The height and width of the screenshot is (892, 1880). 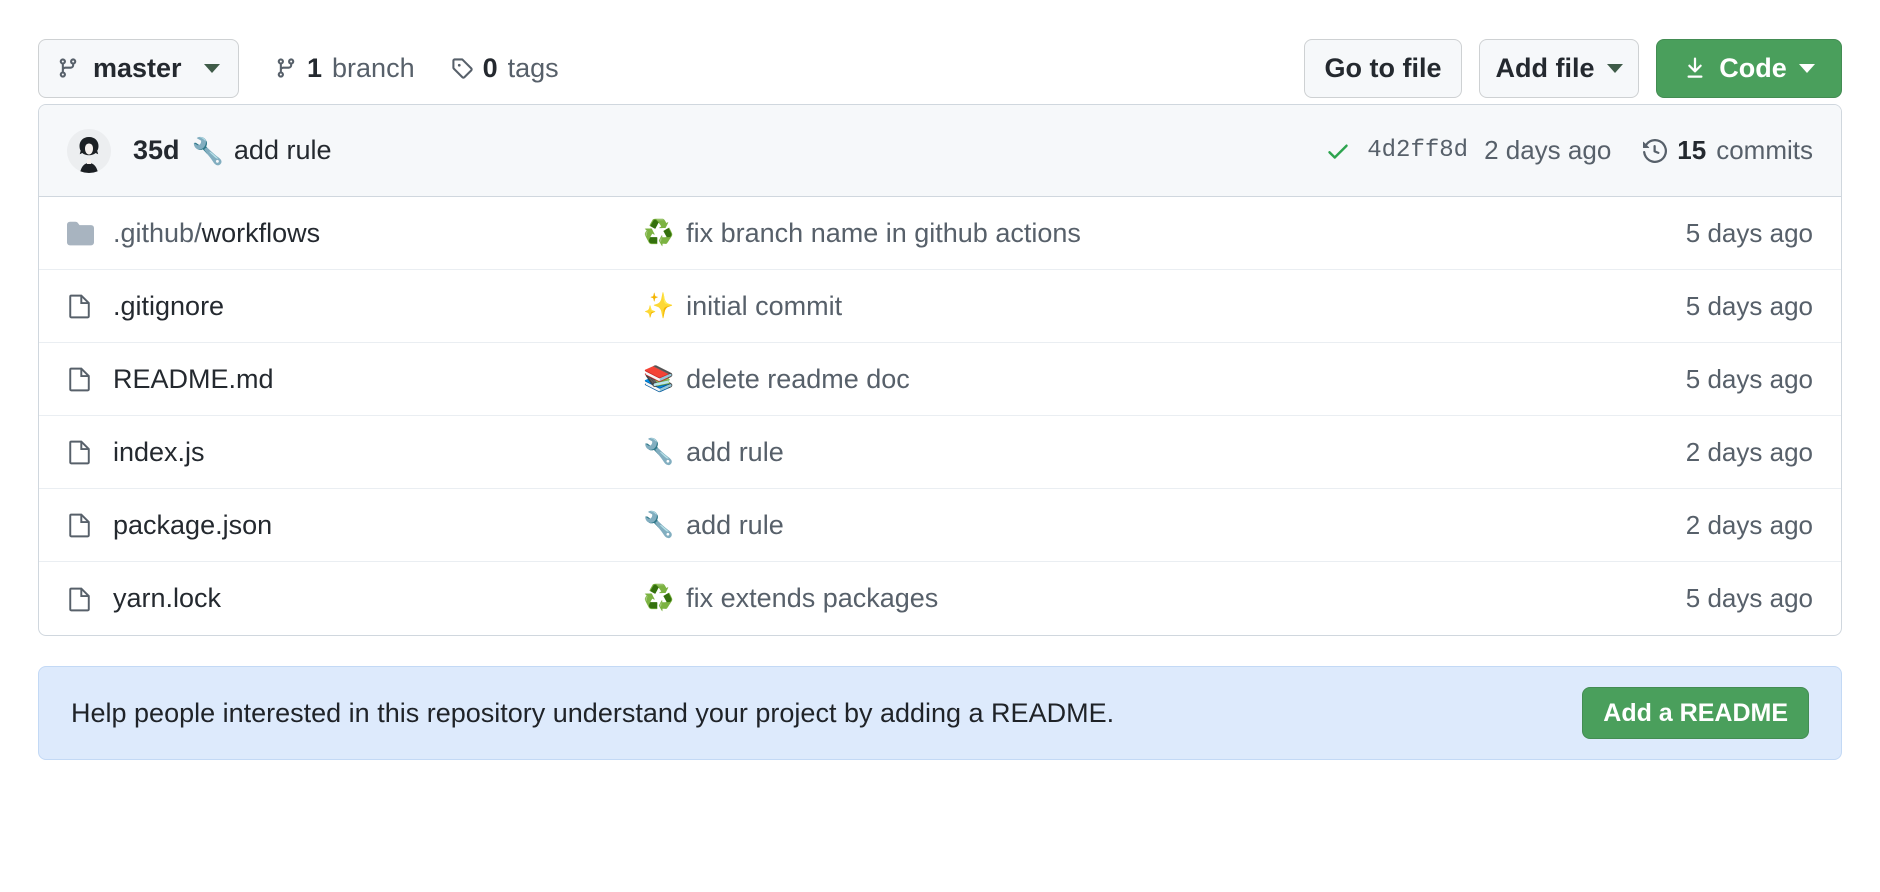 I want to click on branch-count-link: 1 branch, so click(x=345, y=68).